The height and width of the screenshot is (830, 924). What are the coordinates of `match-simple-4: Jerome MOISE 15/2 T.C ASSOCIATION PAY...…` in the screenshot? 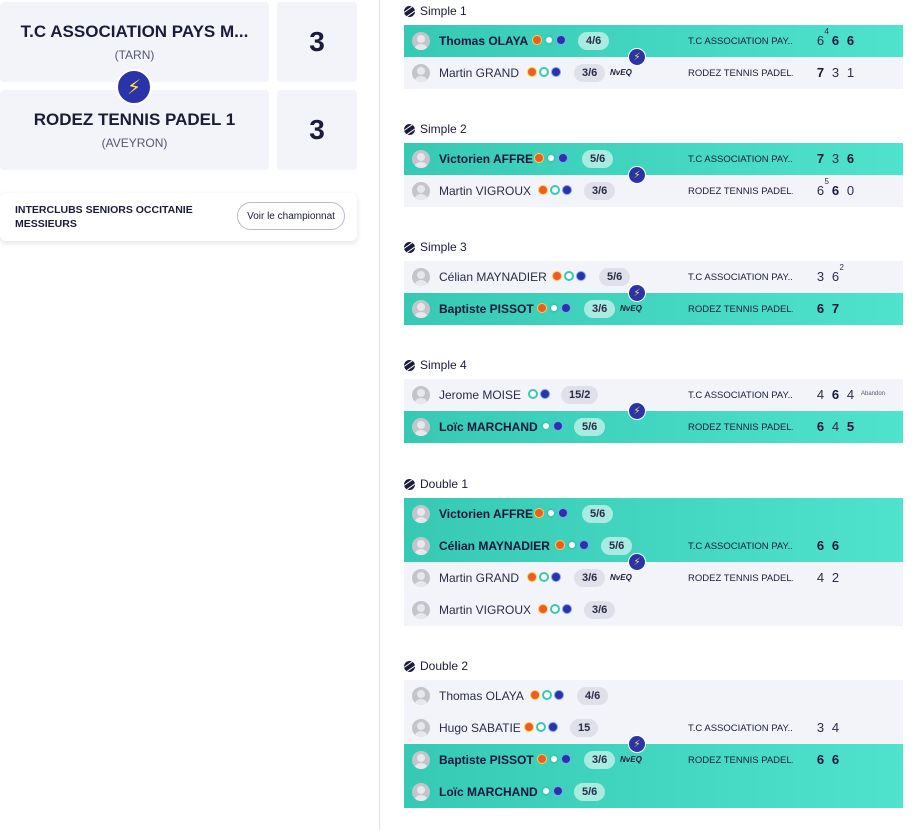 It's located at (653, 411).